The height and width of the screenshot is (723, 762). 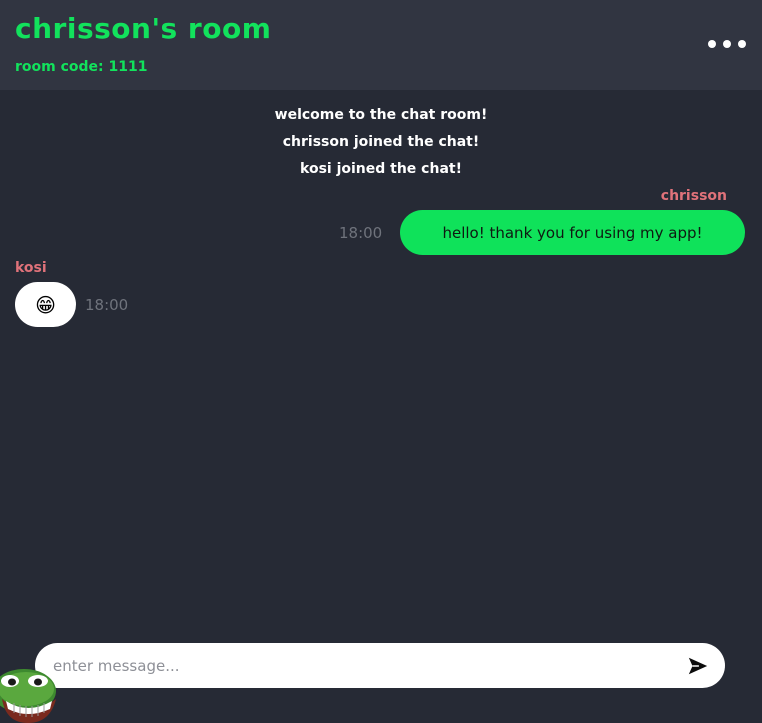 I want to click on message-composer, so click(x=380, y=665).